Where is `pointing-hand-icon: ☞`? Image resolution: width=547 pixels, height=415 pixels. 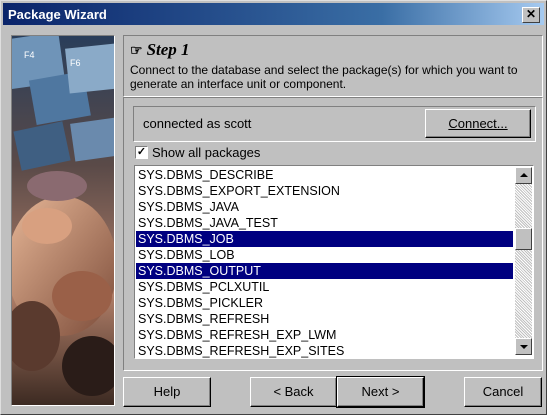 pointing-hand-icon: ☞ is located at coordinates (136, 51).